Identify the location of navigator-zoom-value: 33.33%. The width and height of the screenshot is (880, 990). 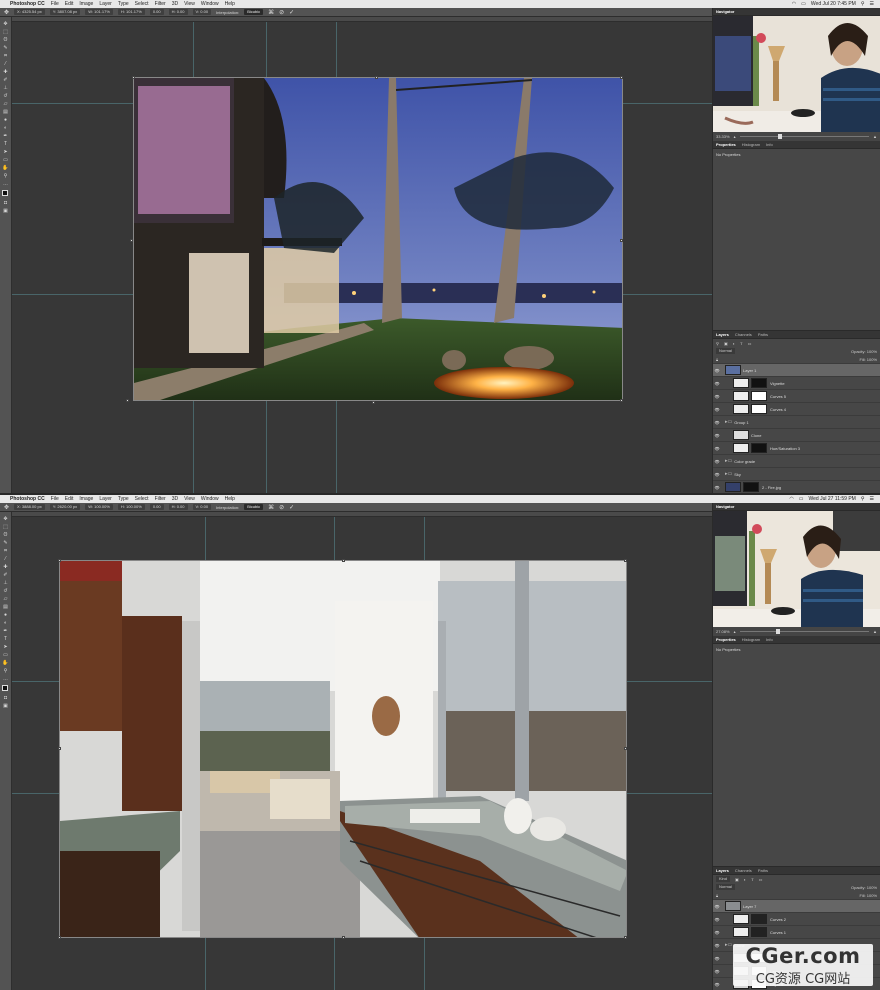
(723, 136).